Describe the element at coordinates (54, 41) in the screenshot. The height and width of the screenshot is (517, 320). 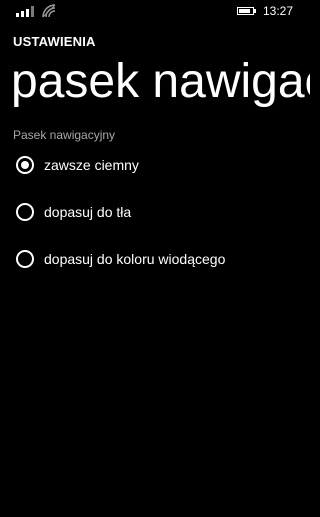
I see `app-title: USTAWIENIA` at that location.